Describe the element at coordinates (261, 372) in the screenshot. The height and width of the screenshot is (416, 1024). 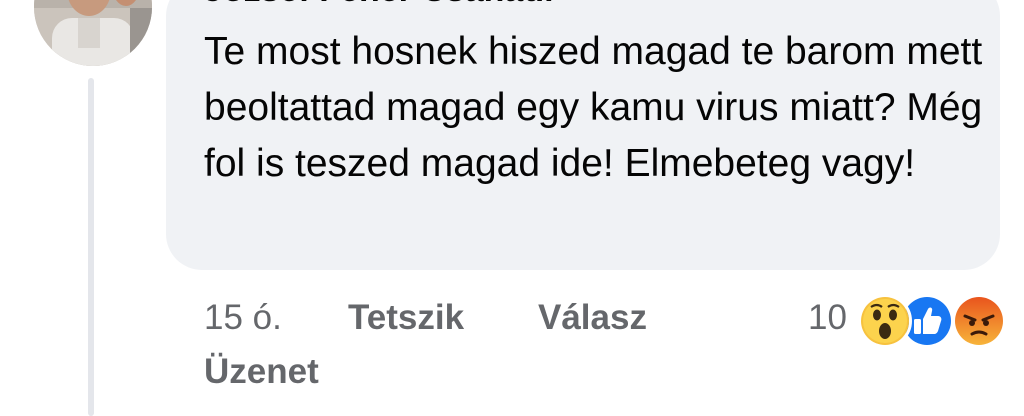
I see `message-button: Üzenet` at that location.